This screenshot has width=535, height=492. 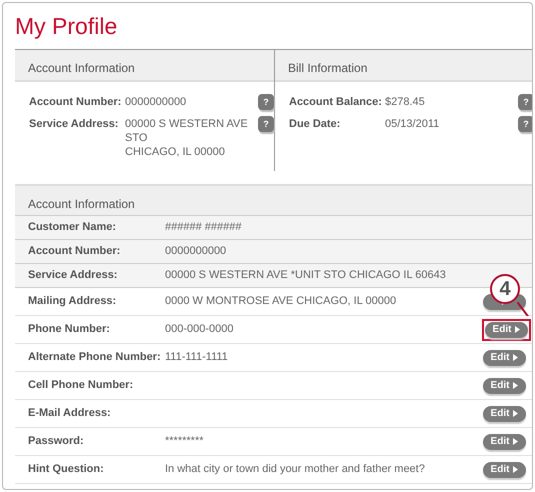 What do you see at coordinates (95, 358) in the screenshot?
I see `field-label: Alternate Phone Number:` at bounding box center [95, 358].